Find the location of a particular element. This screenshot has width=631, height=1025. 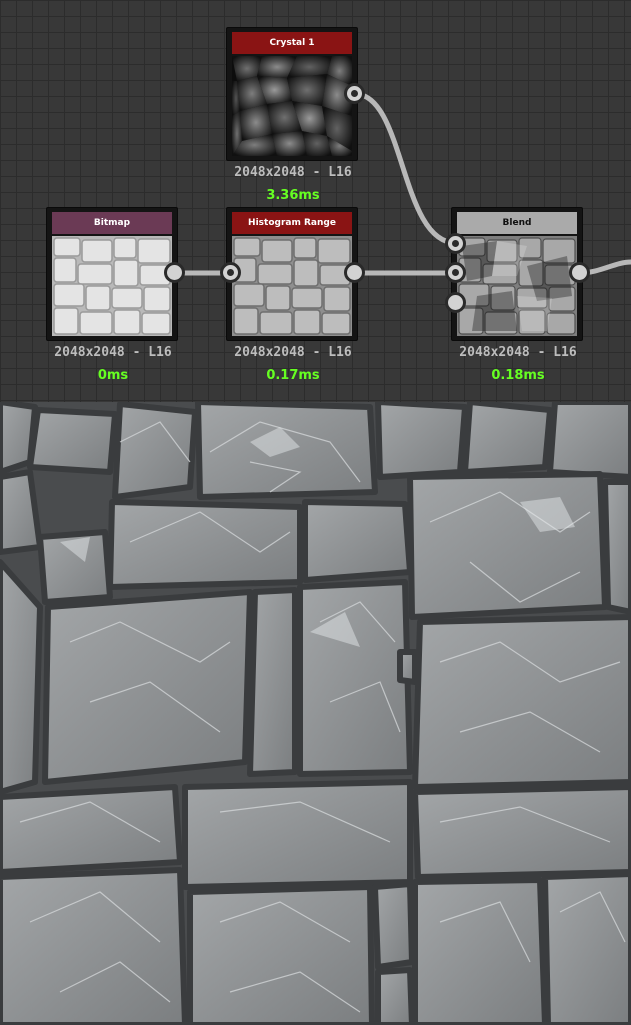

output-port-histogram-range is located at coordinates (354, 272).